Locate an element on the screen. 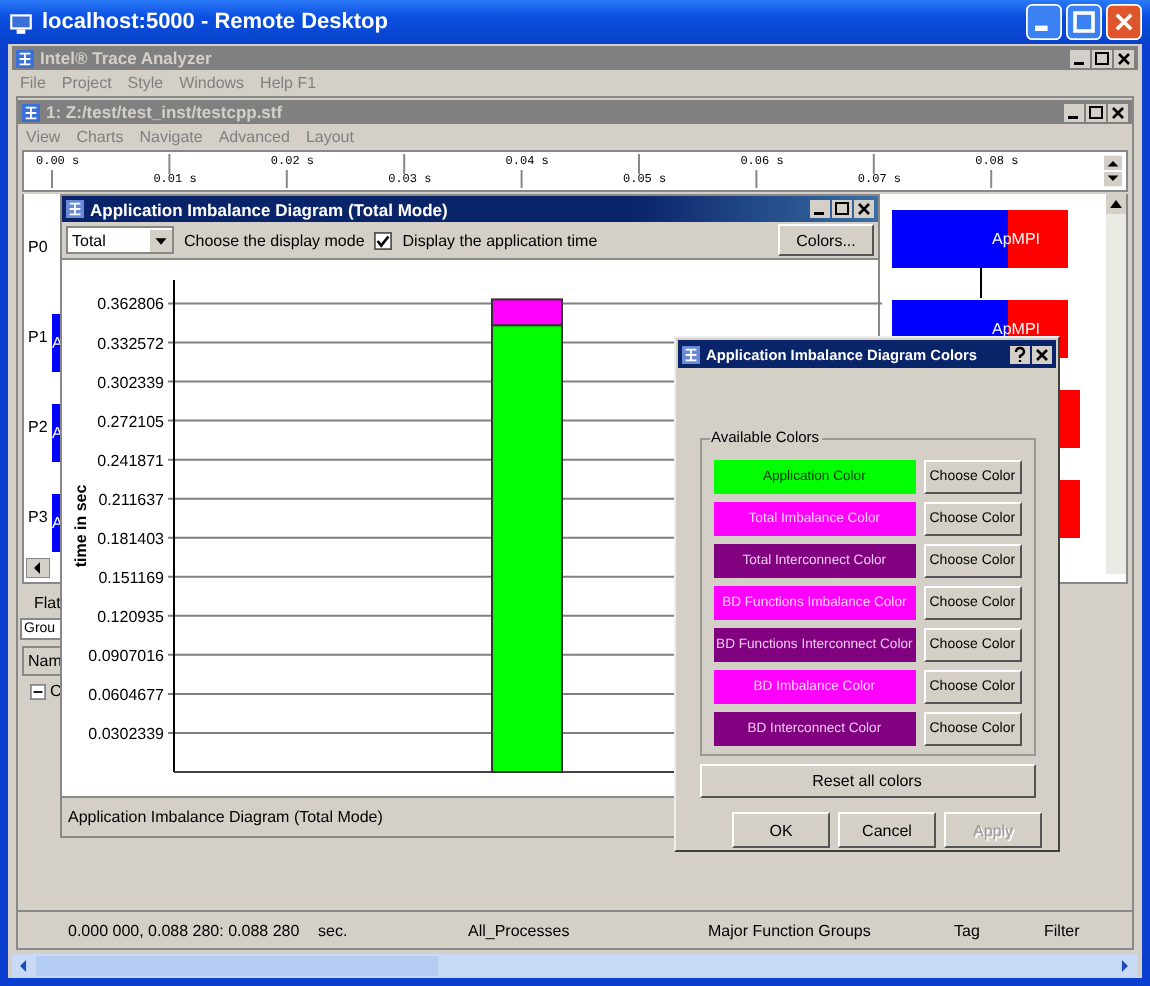 The width and height of the screenshot is (1150, 986). y-tick-label: 0.302339 is located at coordinates (130, 382).